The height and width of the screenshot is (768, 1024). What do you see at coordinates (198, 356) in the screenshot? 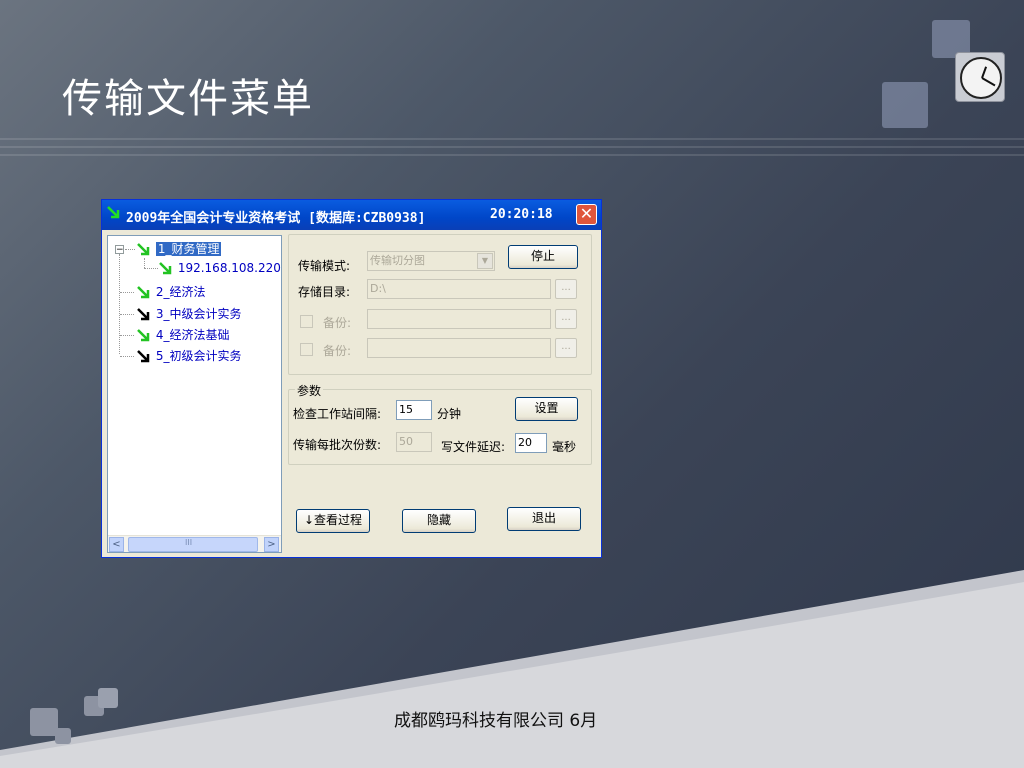
I see `tree-item-label: 5_初级会计实务` at bounding box center [198, 356].